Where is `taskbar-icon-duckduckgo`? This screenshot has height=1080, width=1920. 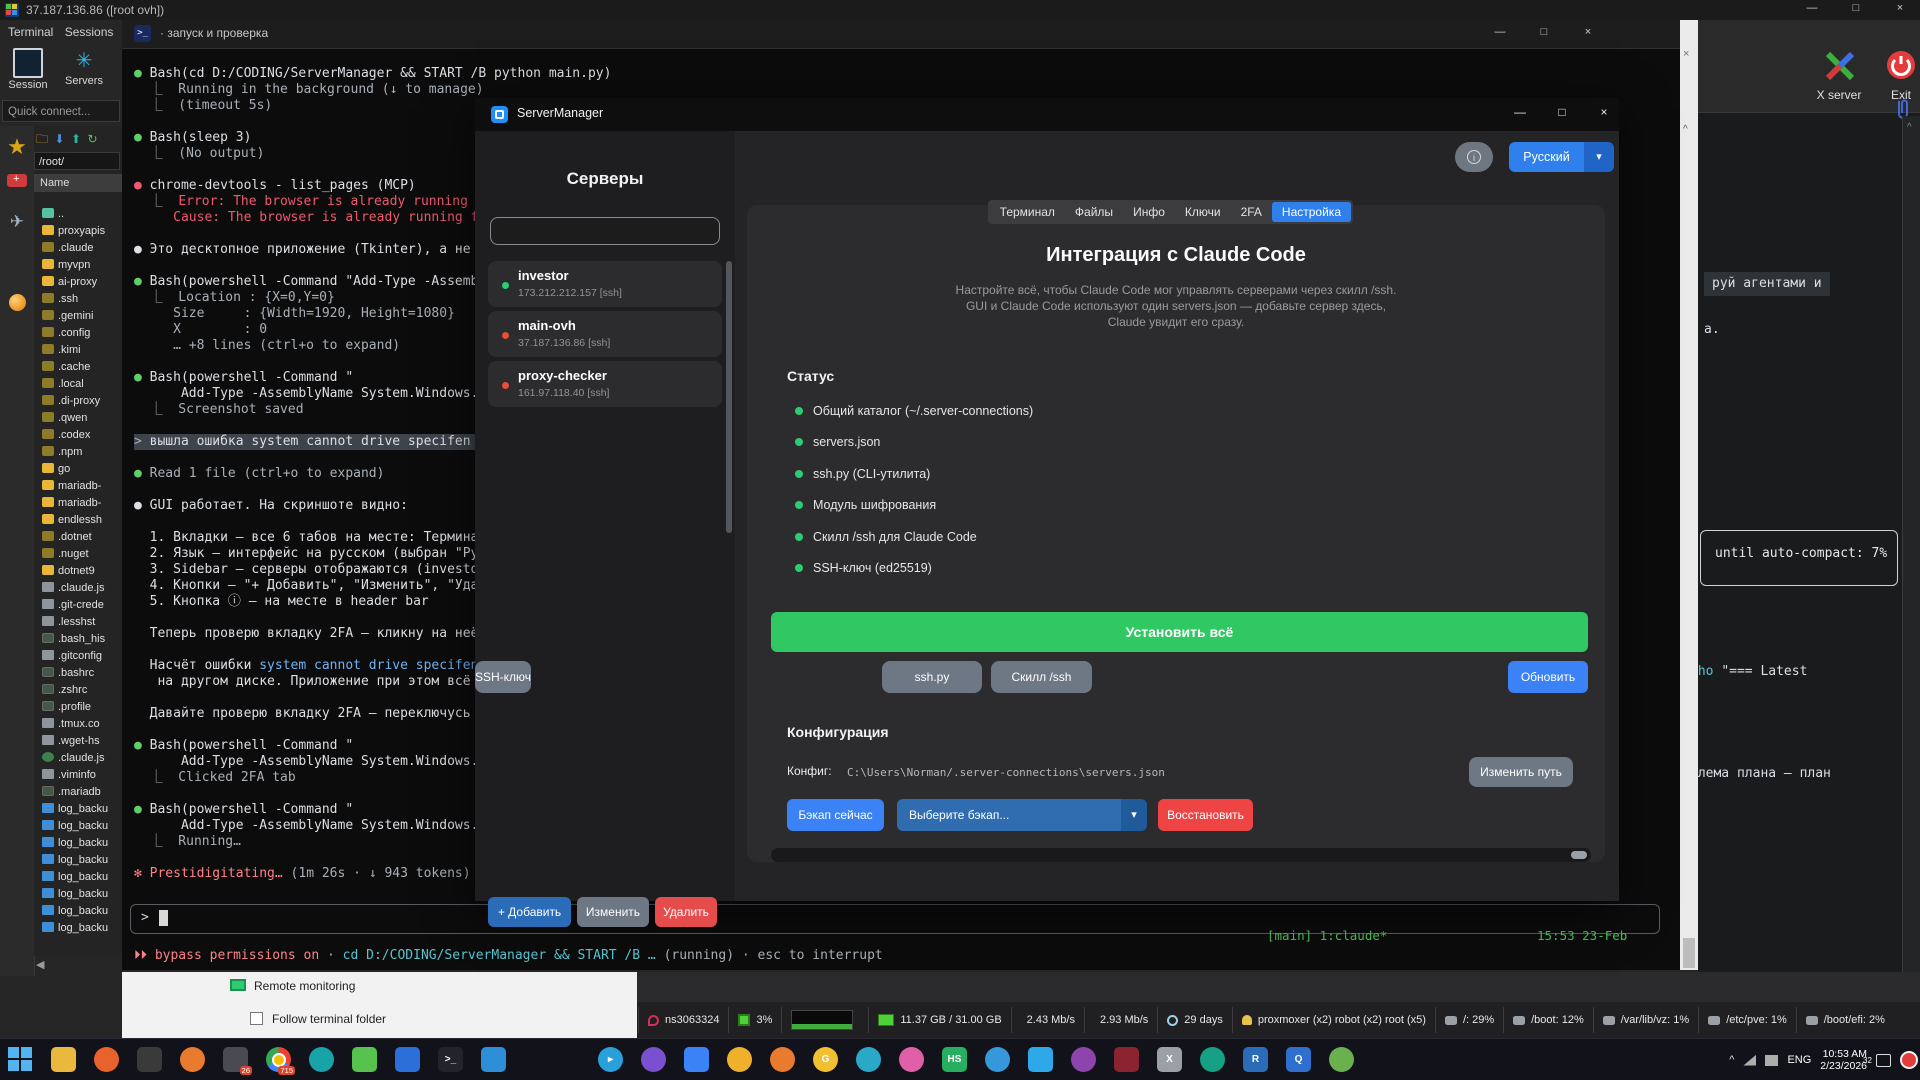 taskbar-icon-duckduckgo is located at coordinates (739, 1059).